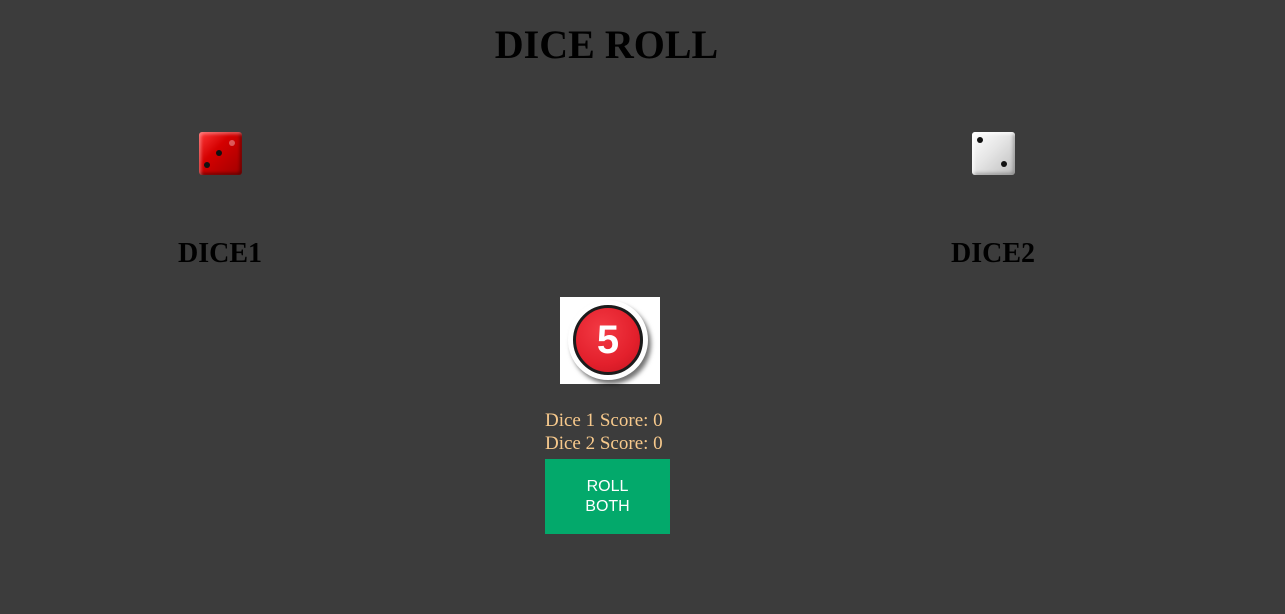 The width and height of the screenshot is (1285, 614). What do you see at coordinates (993, 153) in the screenshot?
I see `dice2-image` at bounding box center [993, 153].